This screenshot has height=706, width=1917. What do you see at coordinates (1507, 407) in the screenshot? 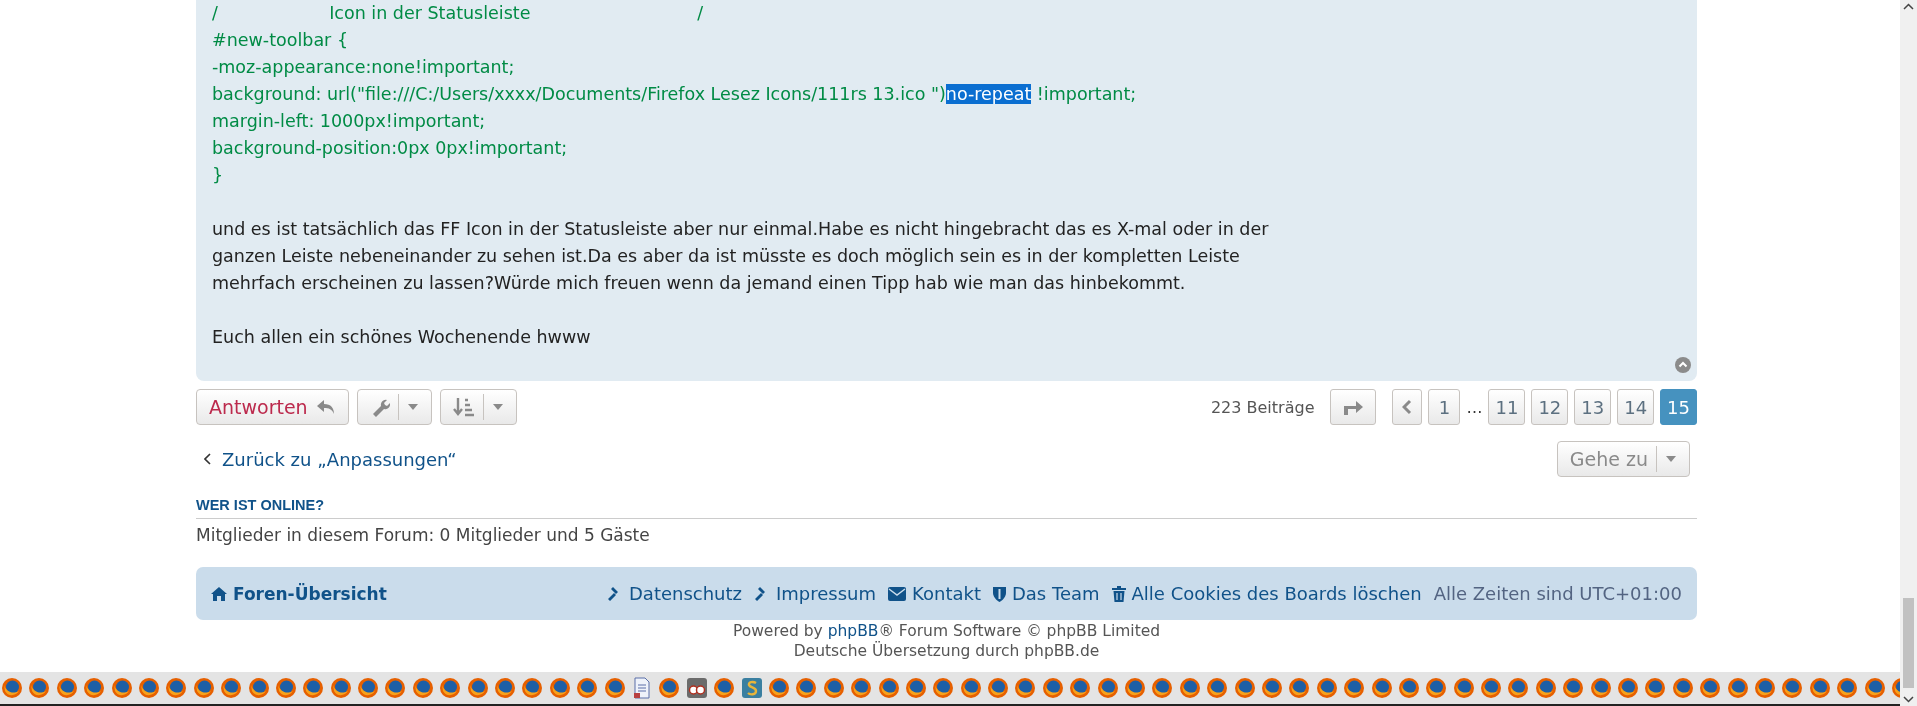
I see `page-button: 11` at bounding box center [1507, 407].